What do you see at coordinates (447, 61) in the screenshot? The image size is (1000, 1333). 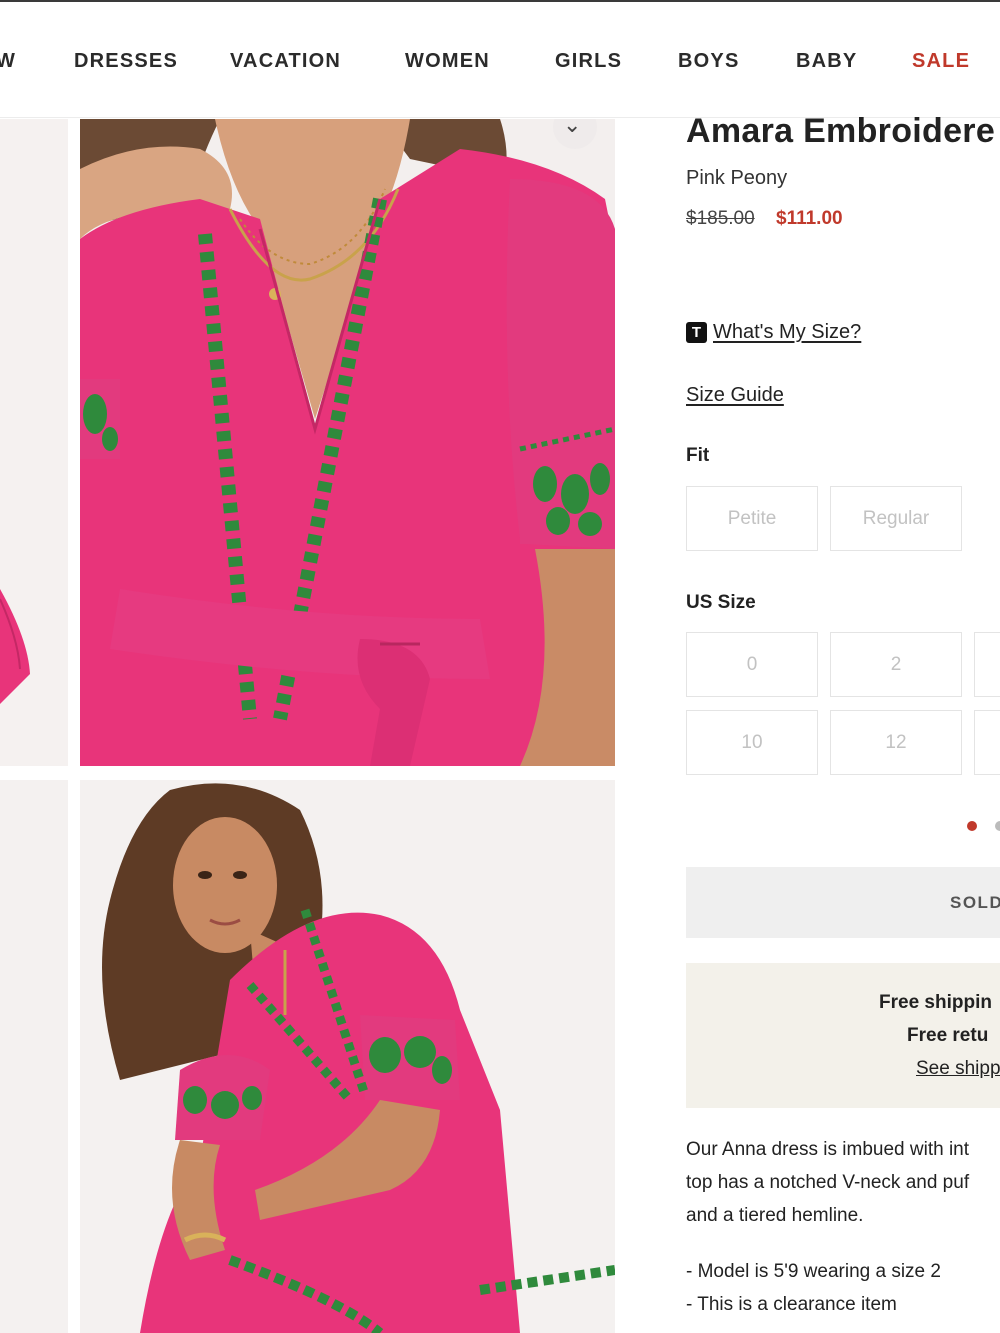 I see `nav-item-women: WOMEN` at bounding box center [447, 61].